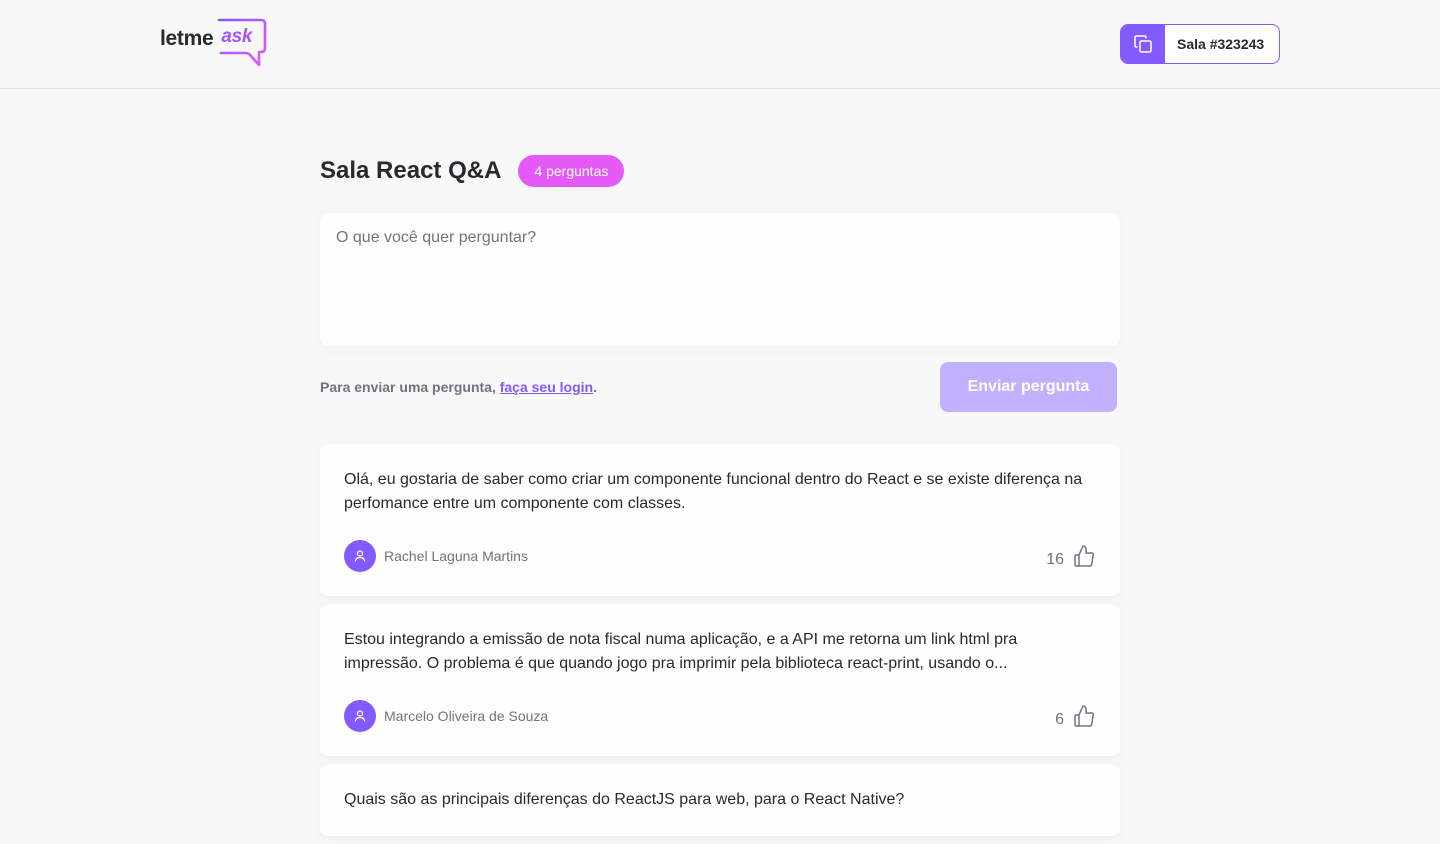 The width and height of the screenshot is (1440, 844). What do you see at coordinates (411, 170) in the screenshot?
I see `room-title: Sala React Q&A` at bounding box center [411, 170].